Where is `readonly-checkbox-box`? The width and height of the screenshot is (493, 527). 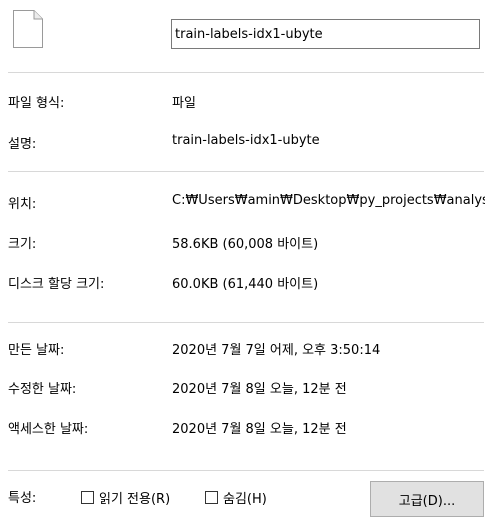 readonly-checkbox-box is located at coordinates (87, 497).